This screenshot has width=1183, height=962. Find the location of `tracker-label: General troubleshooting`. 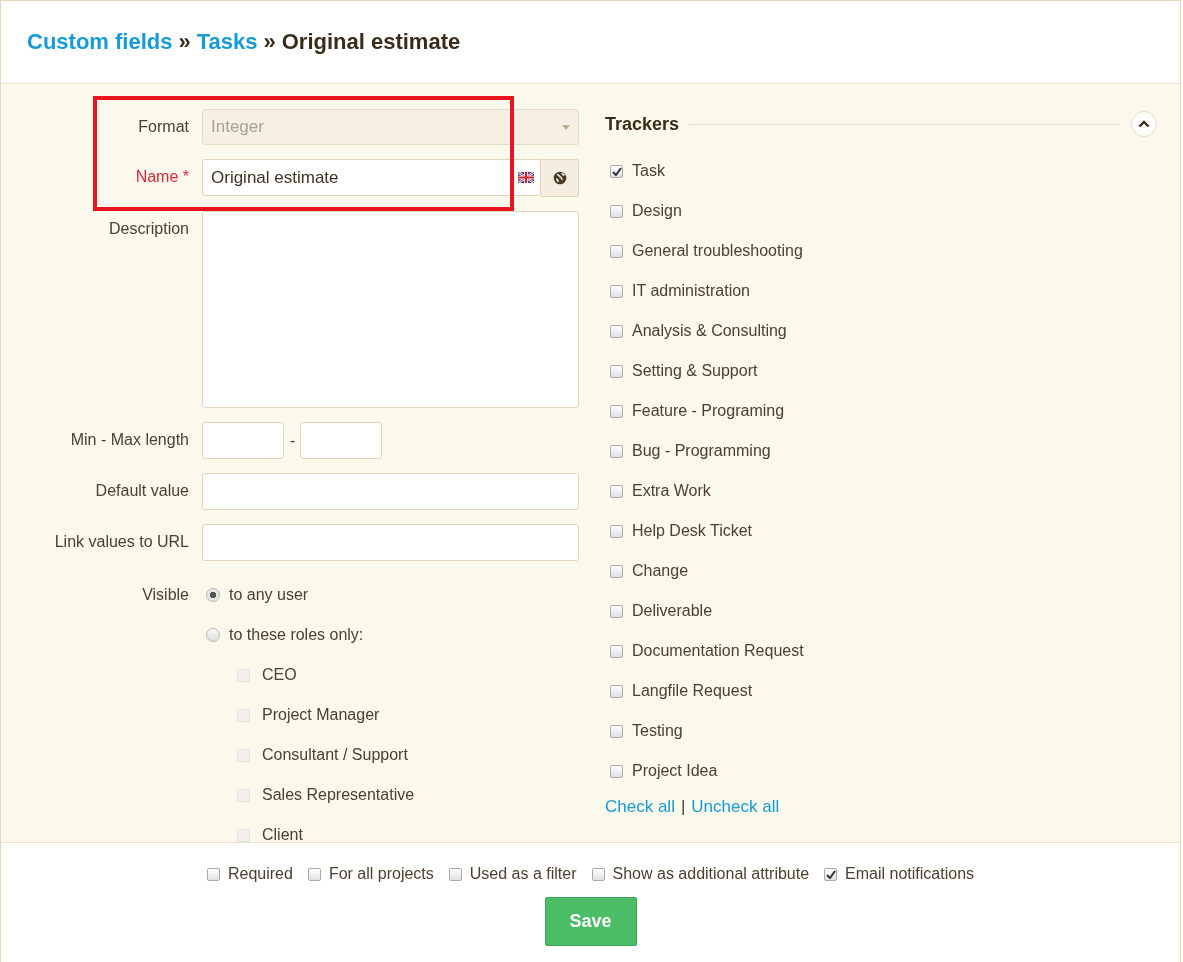

tracker-label: General troubleshooting is located at coordinates (717, 251).